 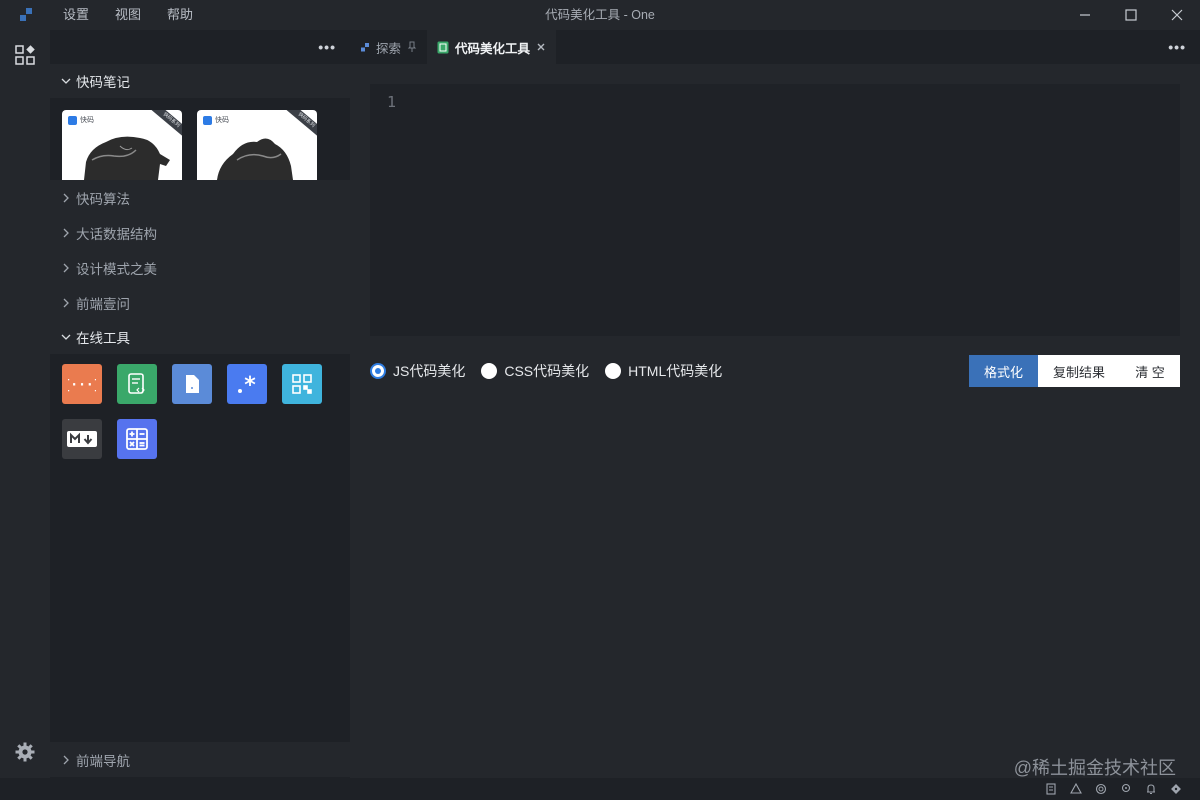 I want to click on gear-icon, so click(x=25, y=752).